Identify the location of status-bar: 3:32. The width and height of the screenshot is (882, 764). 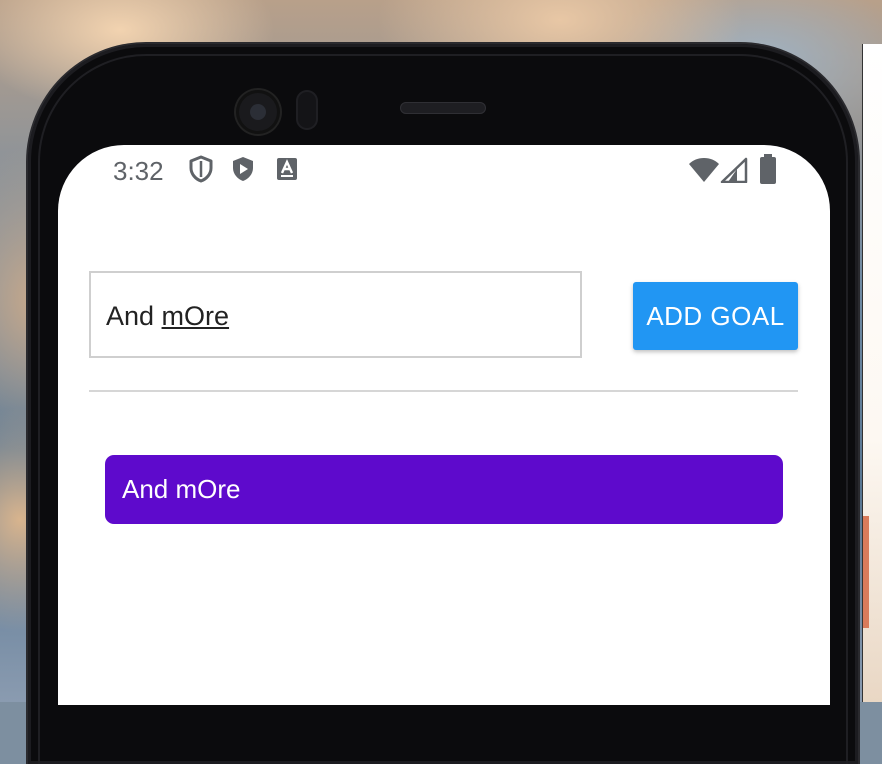
(444, 171).